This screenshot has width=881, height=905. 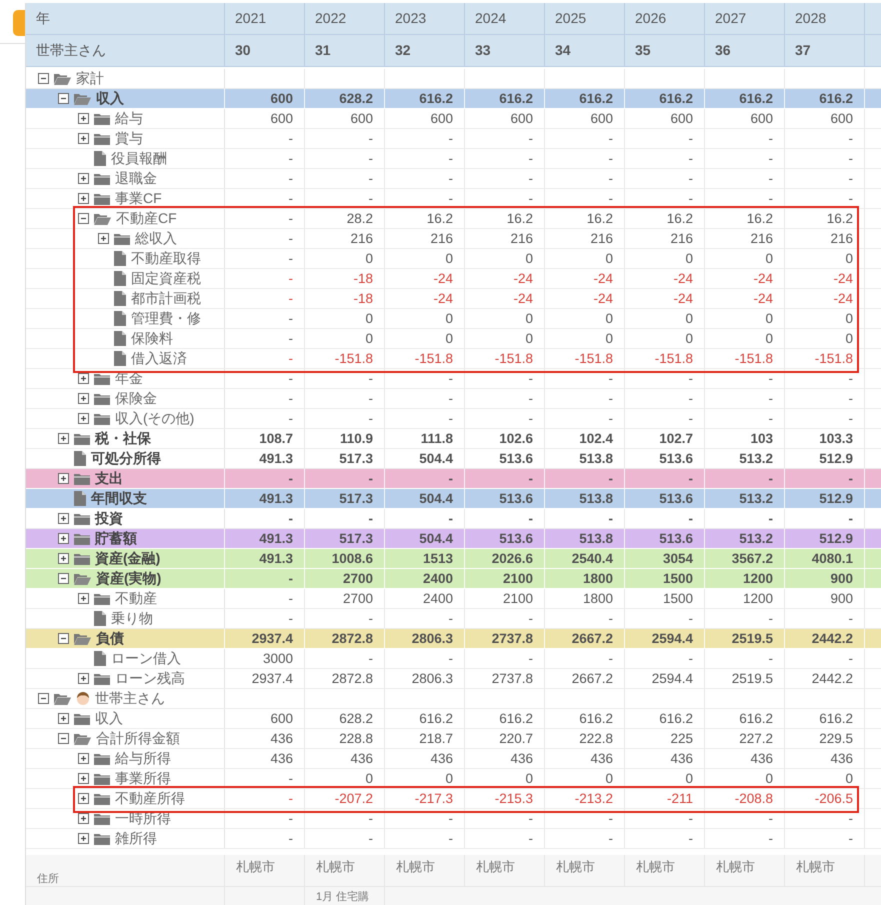 What do you see at coordinates (136, 179) in the screenshot?
I see `tree-label: 退職金` at bounding box center [136, 179].